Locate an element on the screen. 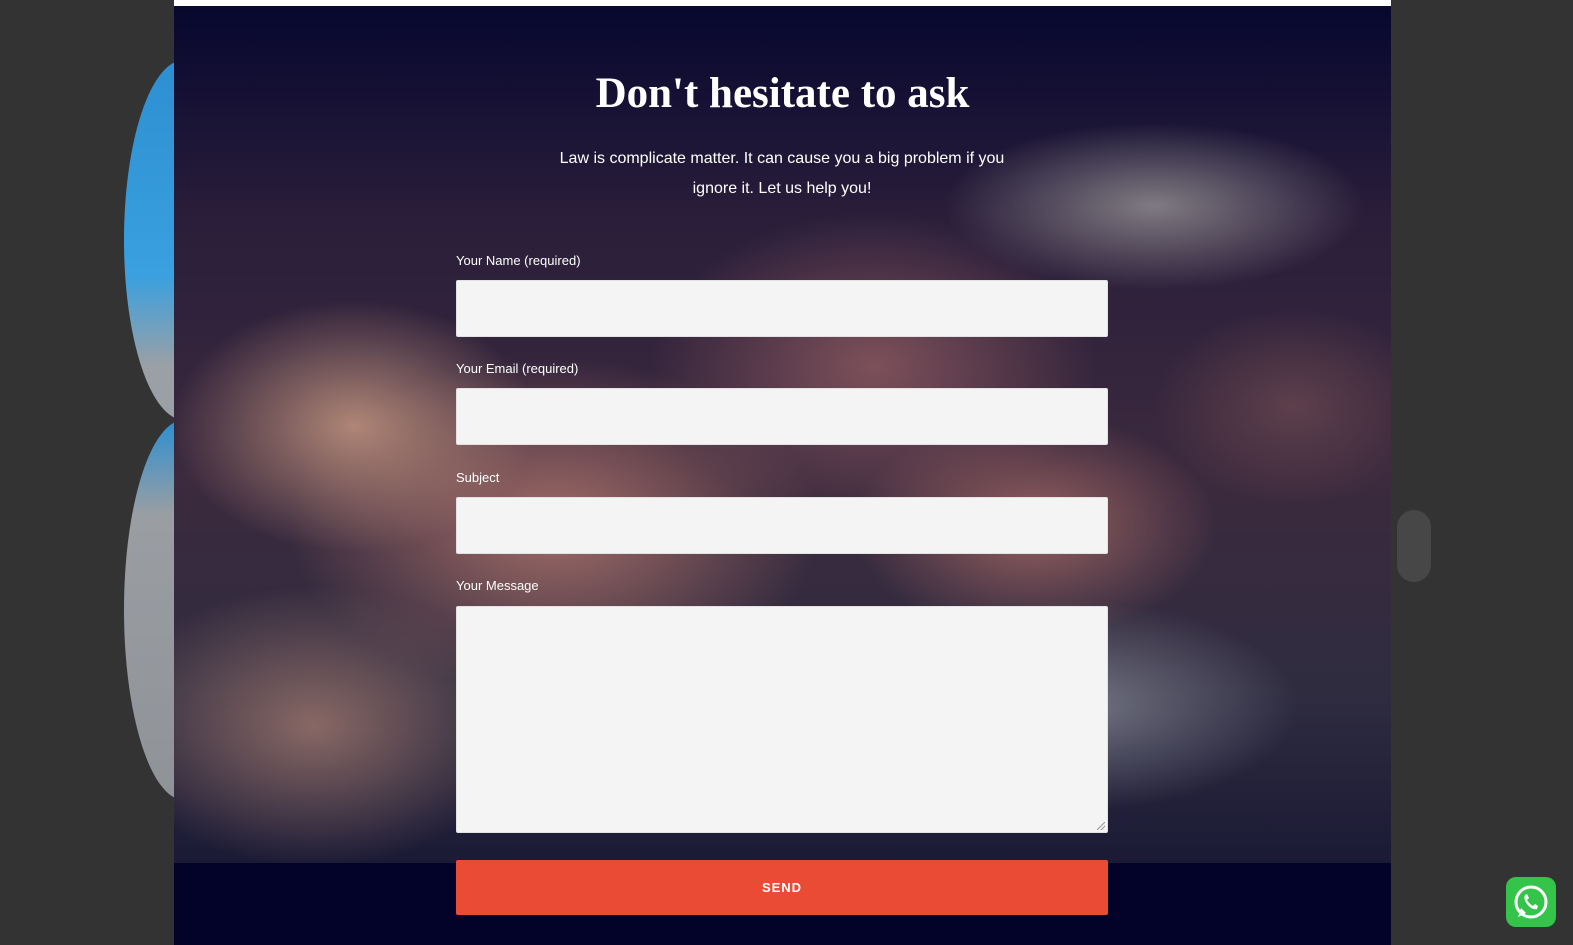 This screenshot has width=1573, height=945. whatsapp-icon is located at coordinates (1531, 902).